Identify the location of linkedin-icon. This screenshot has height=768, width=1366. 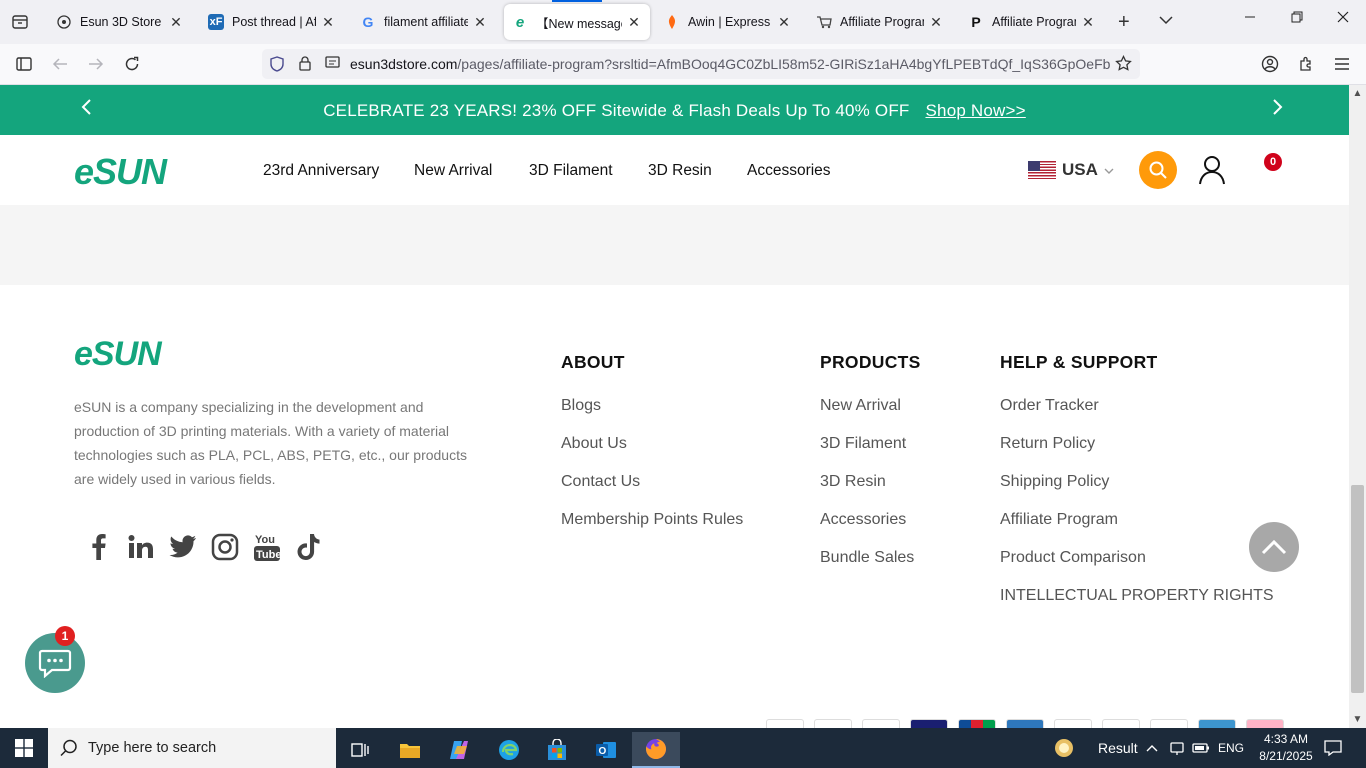
(141, 547).